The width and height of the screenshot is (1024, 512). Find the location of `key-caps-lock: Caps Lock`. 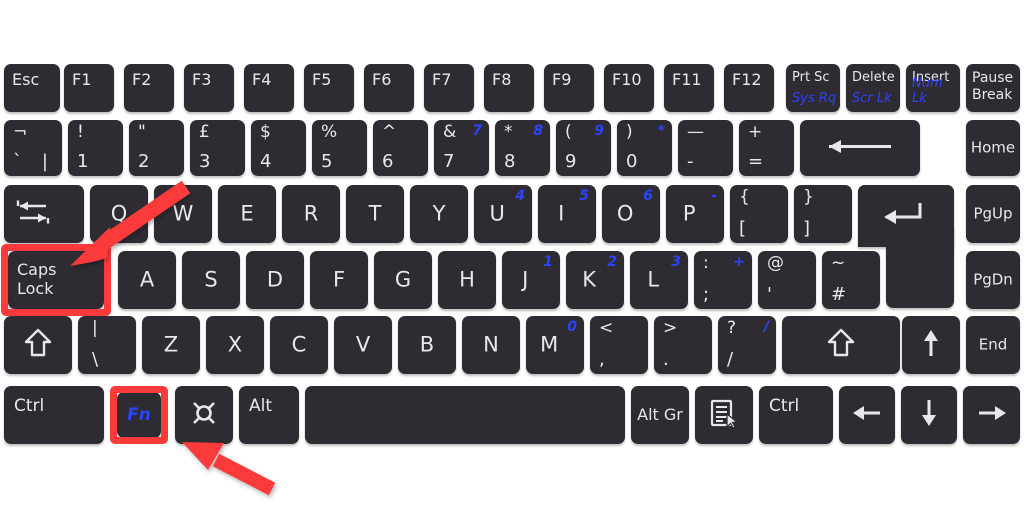

key-caps-lock: Caps Lock is located at coordinates (56, 280).